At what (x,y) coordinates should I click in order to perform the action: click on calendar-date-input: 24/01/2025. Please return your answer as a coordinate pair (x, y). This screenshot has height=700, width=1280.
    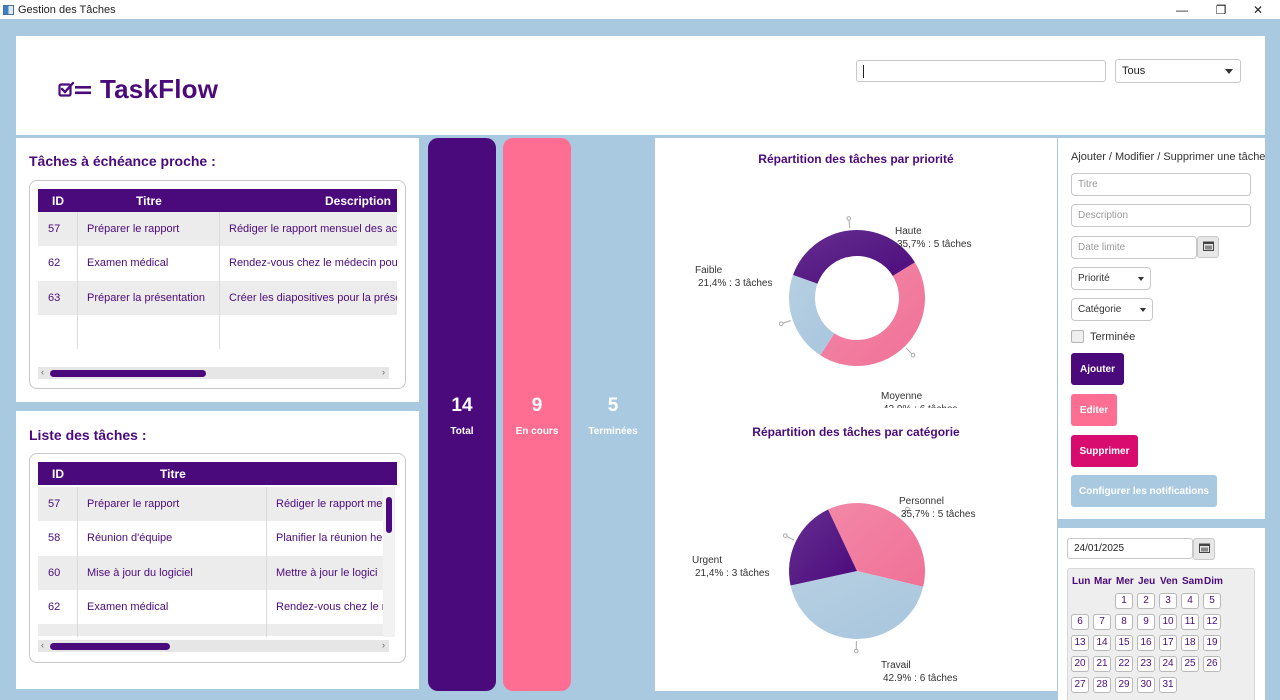
    Looking at the image, I should click on (1130, 548).